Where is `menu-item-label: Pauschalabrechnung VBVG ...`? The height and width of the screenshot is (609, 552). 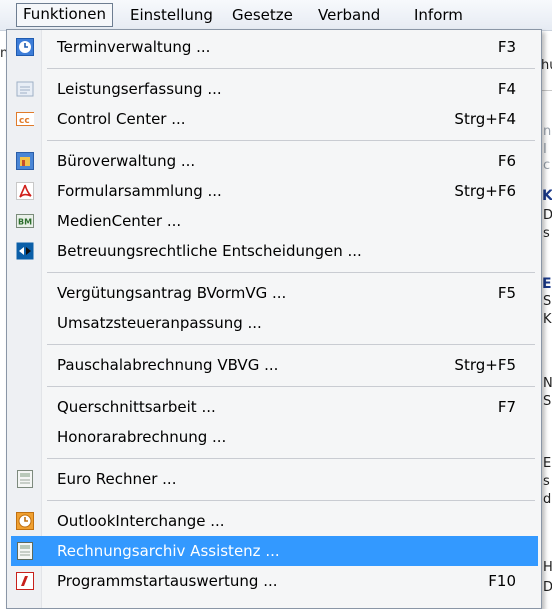 menu-item-label: Pauschalabrechnung VBVG ... is located at coordinates (168, 365).